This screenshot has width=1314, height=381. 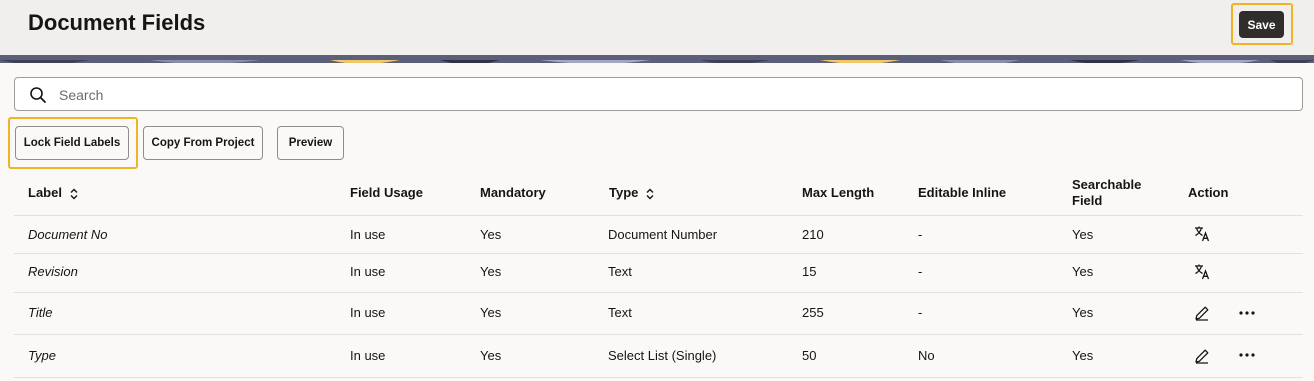 I want to click on save-button-highlight: Save, so click(x=1262, y=24).